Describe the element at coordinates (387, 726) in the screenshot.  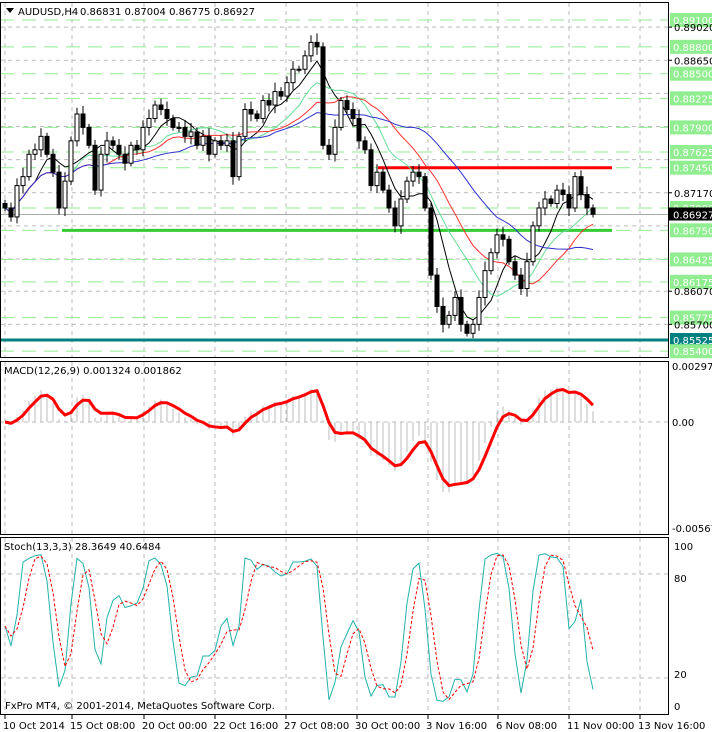
I see `time-tick-label: 30 Oct 00:00` at that location.